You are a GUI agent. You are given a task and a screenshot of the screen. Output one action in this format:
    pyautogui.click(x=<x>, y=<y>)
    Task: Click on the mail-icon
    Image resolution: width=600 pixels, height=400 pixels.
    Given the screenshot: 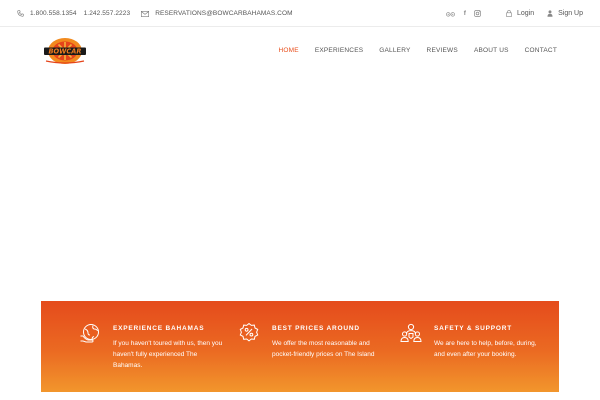 What is the action you would take?
    pyautogui.click(x=145, y=13)
    